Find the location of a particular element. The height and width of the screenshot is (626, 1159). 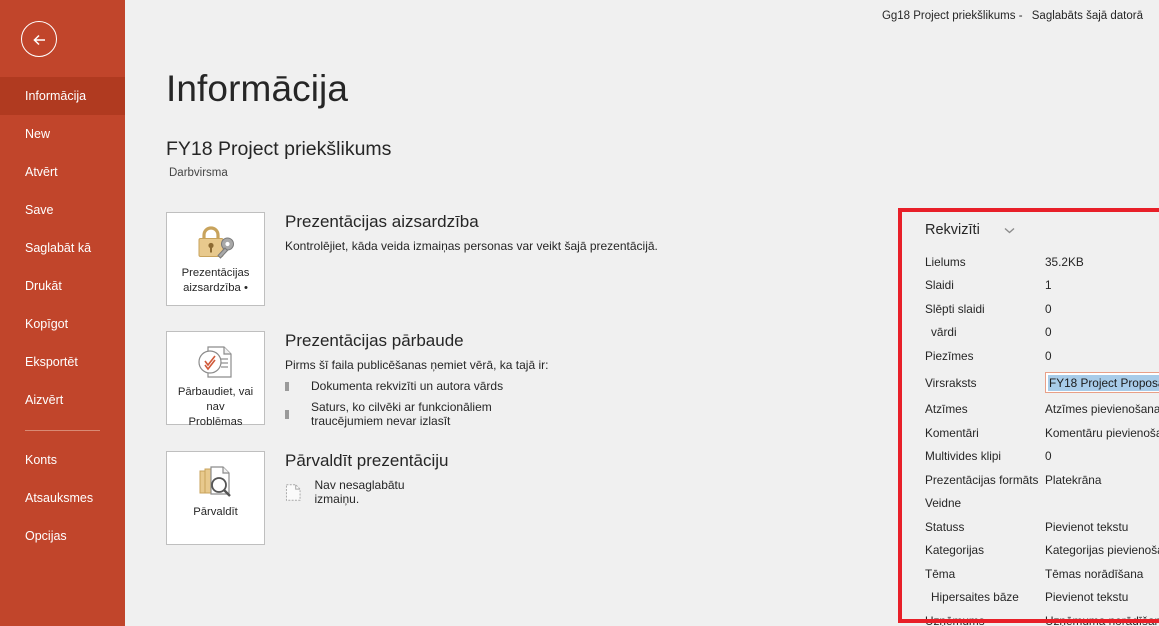

property-label: Veidne is located at coordinates (943, 503).